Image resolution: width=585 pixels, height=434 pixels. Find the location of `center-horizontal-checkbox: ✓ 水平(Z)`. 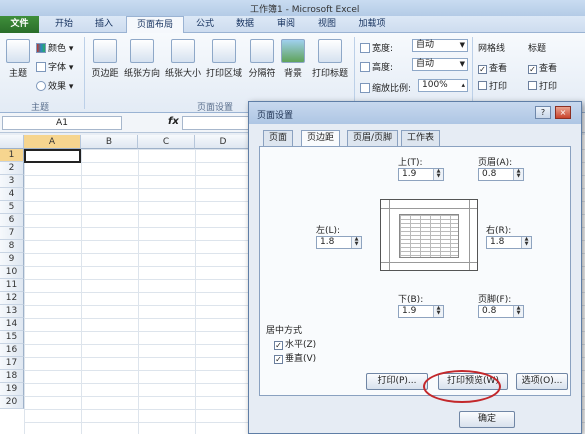

center-horizontal-checkbox: ✓ 水平(Z) is located at coordinates (295, 343).